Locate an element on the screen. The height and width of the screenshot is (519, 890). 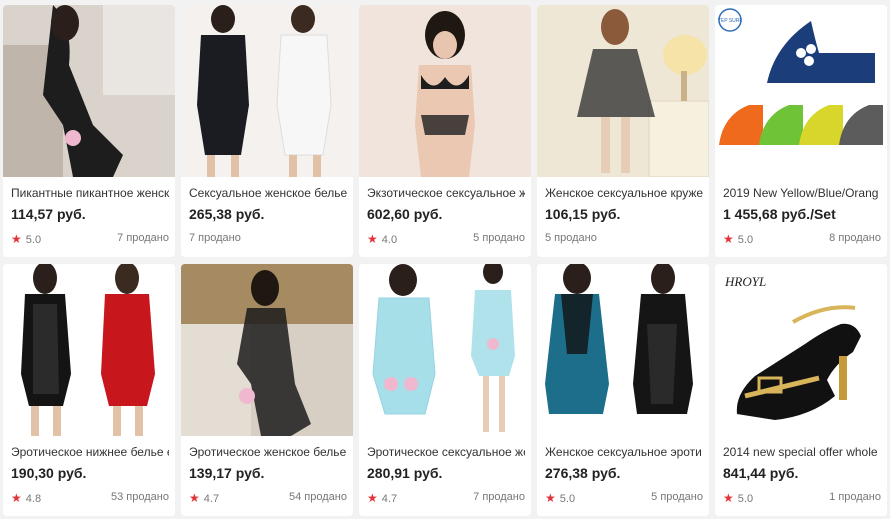
product-title: Эротическое сексуальное же is located at coordinates (446, 452).